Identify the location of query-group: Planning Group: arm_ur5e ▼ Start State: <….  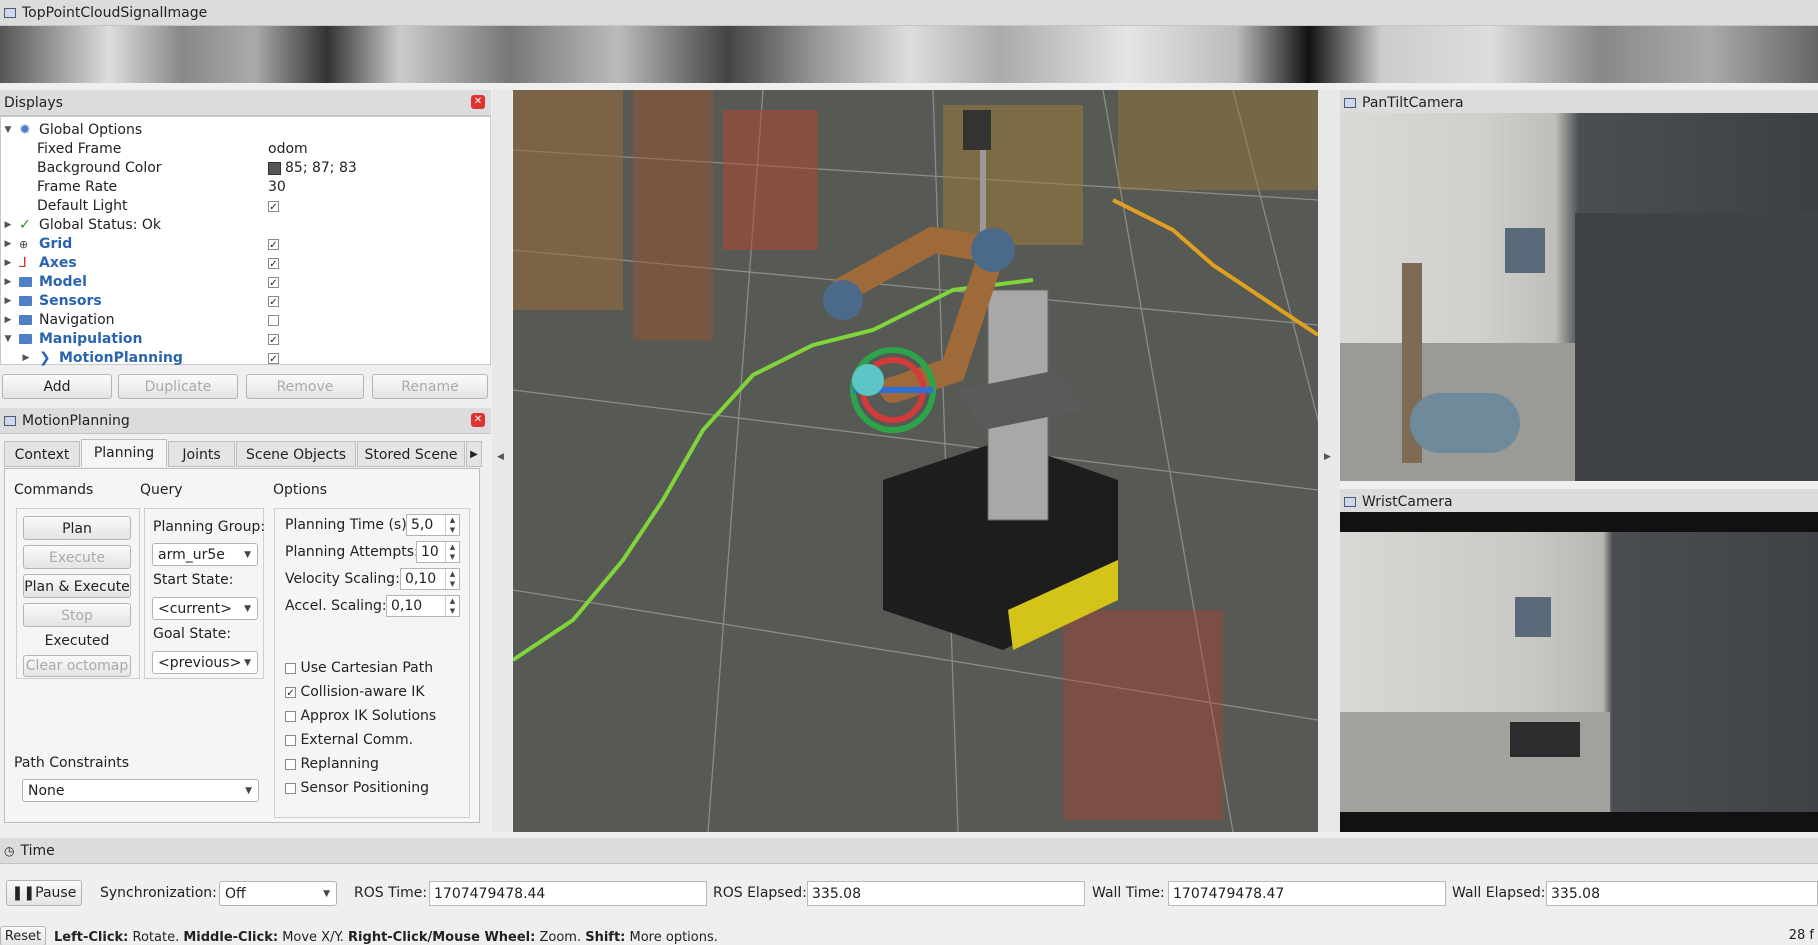
(204, 593).